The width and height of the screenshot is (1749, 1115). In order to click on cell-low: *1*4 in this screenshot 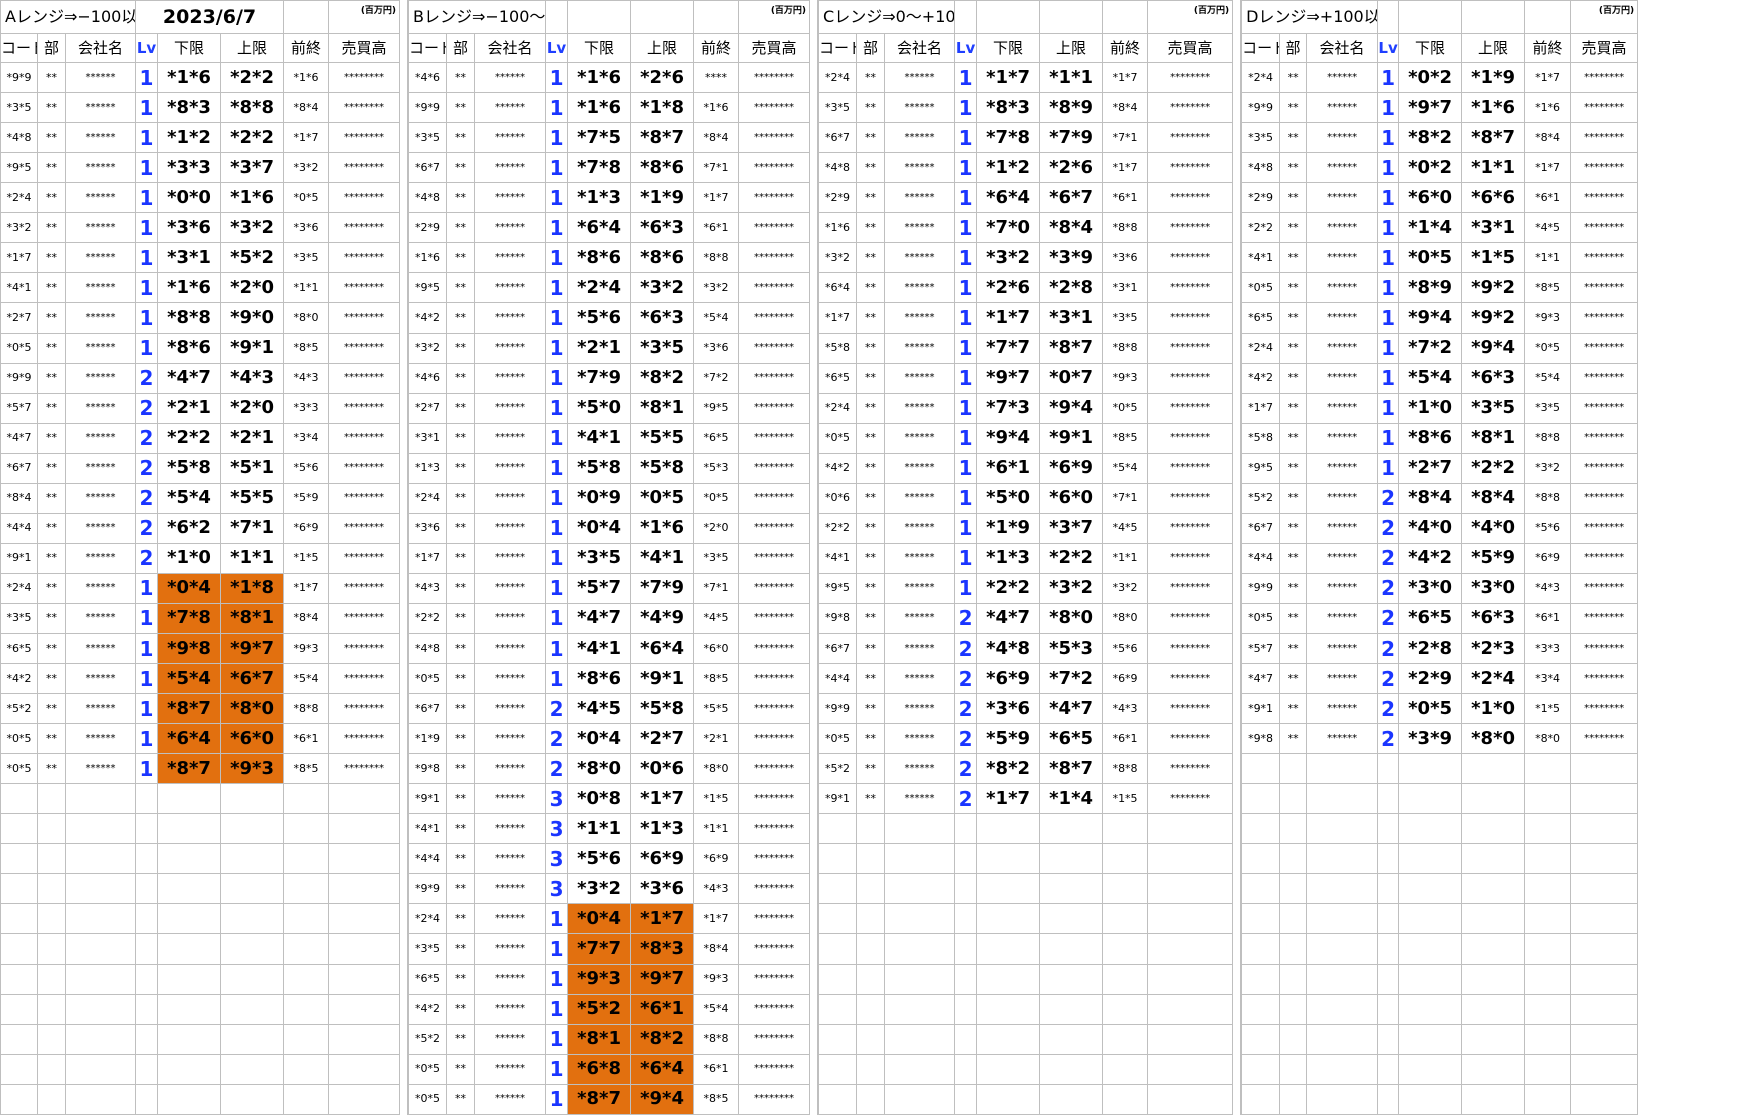, I will do `click(1430, 228)`.